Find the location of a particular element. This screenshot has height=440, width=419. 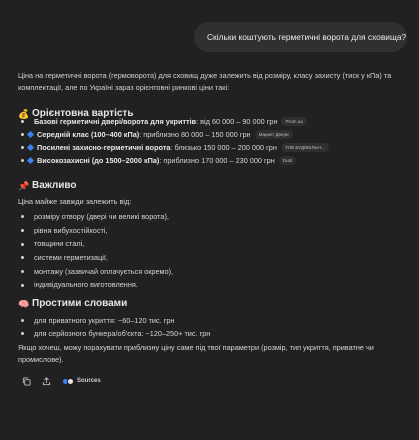

section-title: Простими словами is located at coordinates (80, 303).